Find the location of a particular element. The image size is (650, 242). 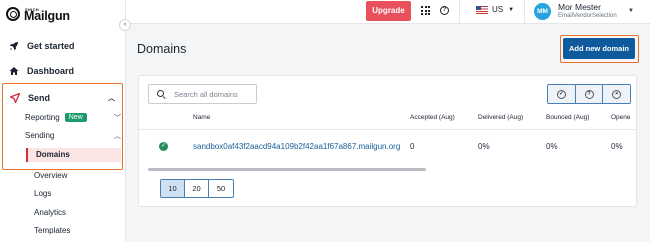

send-icon is located at coordinates (15, 98).